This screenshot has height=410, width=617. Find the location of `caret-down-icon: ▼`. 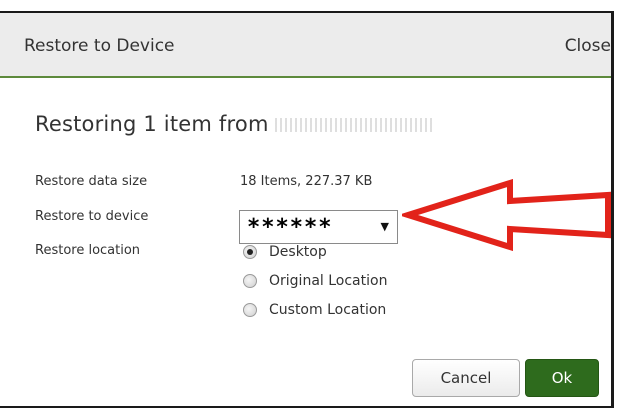

caret-down-icon: ▼ is located at coordinates (384, 226).